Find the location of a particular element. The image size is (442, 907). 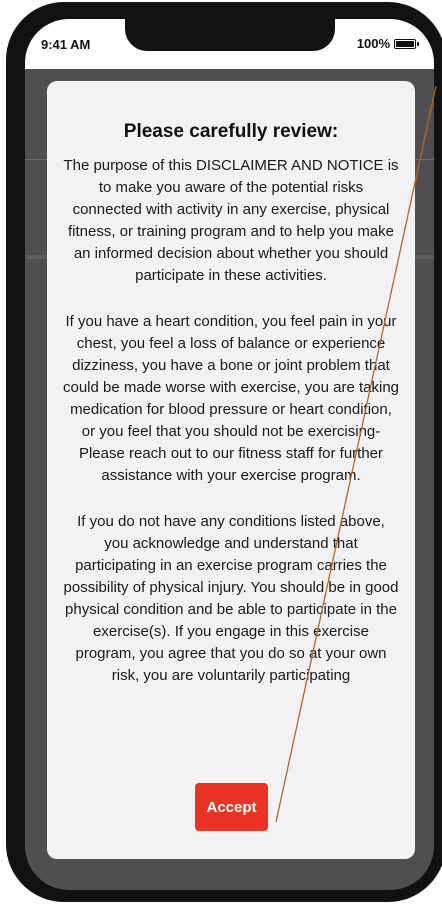

modal-title: Please carefully review: is located at coordinates (231, 131).